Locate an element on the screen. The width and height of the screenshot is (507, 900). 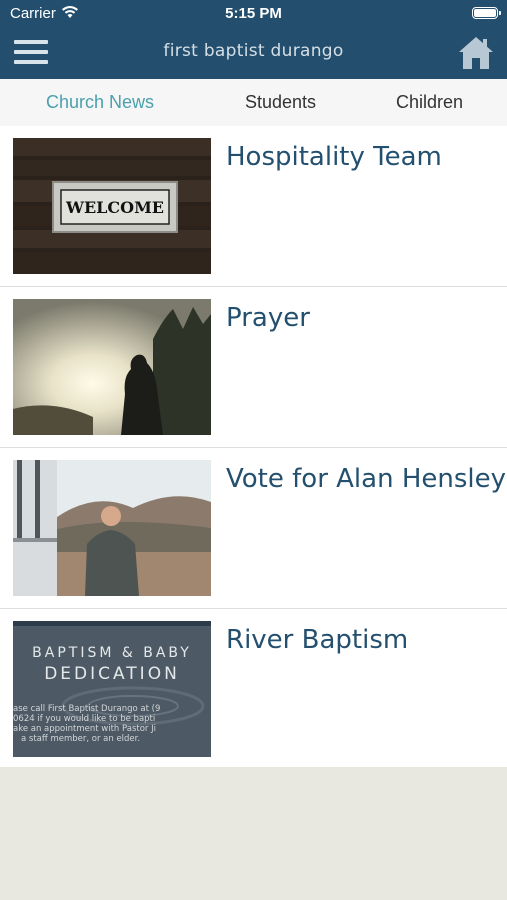
flyer-heading-line1: BAPTISM & BABY is located at coordinates (112, 653).